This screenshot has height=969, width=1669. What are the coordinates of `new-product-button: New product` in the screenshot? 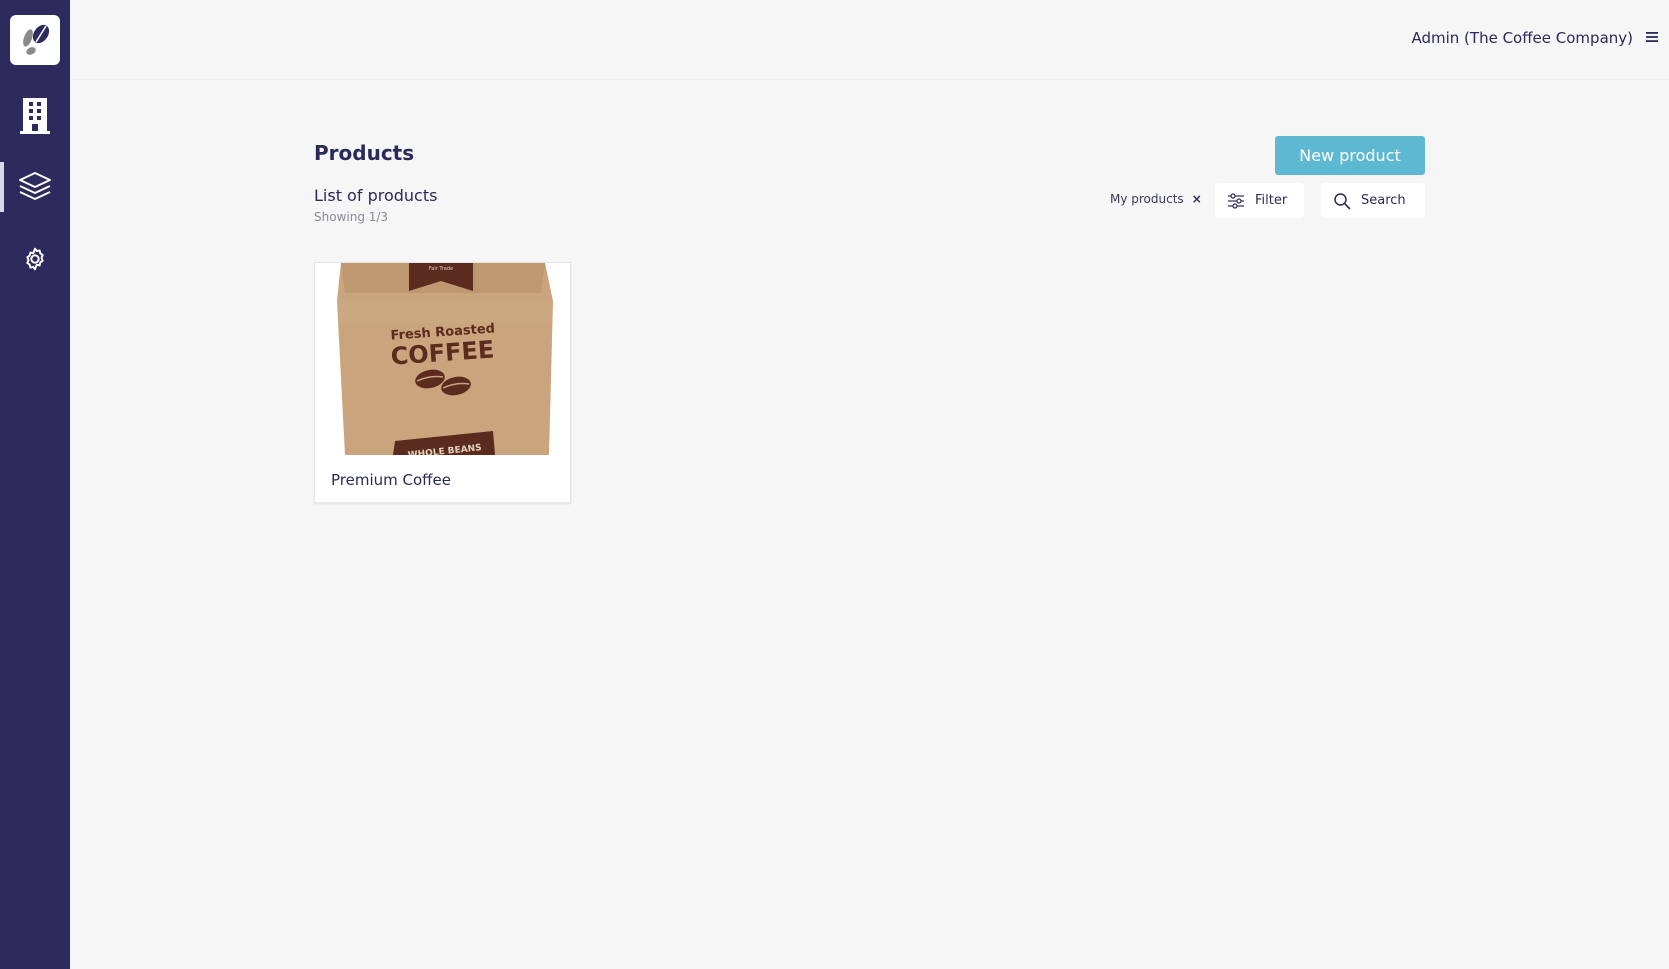 It's located at (1350, 155).